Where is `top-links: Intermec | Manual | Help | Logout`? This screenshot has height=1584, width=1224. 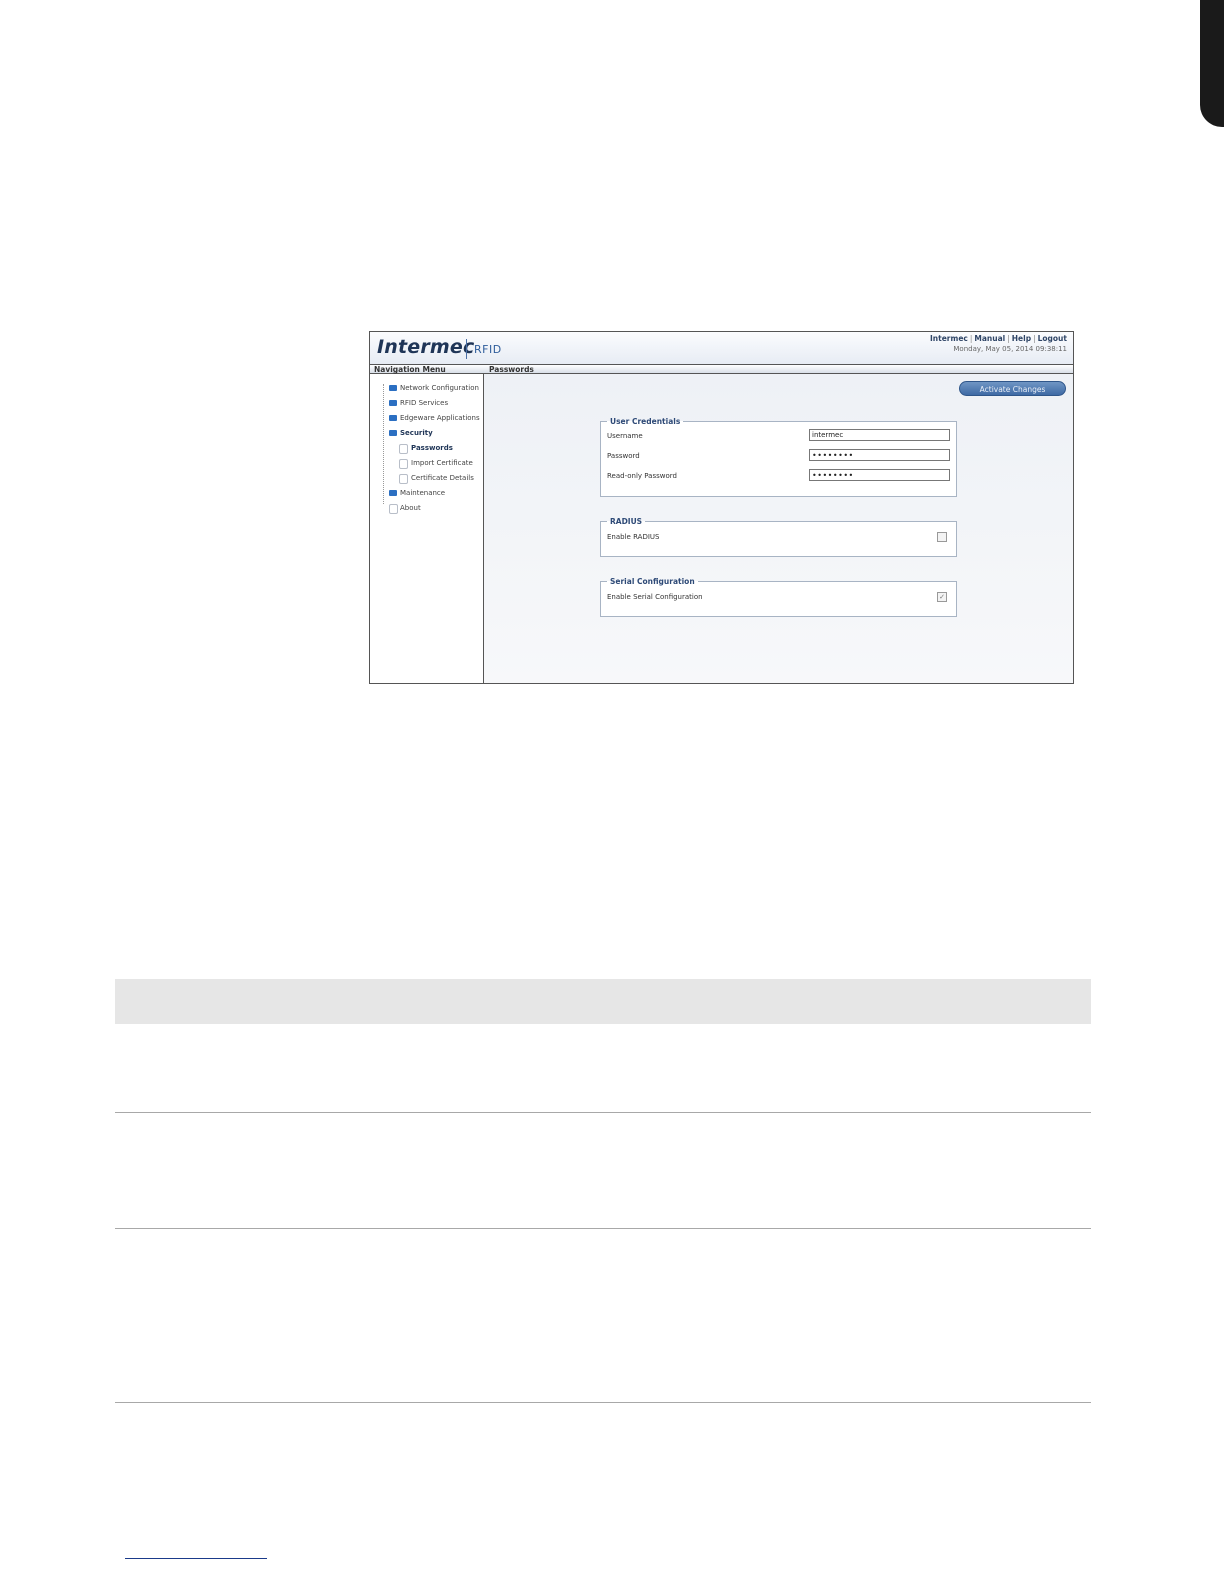
top-links: Intermec | Manual | Help | Logout is located at coordinates (998, 338).